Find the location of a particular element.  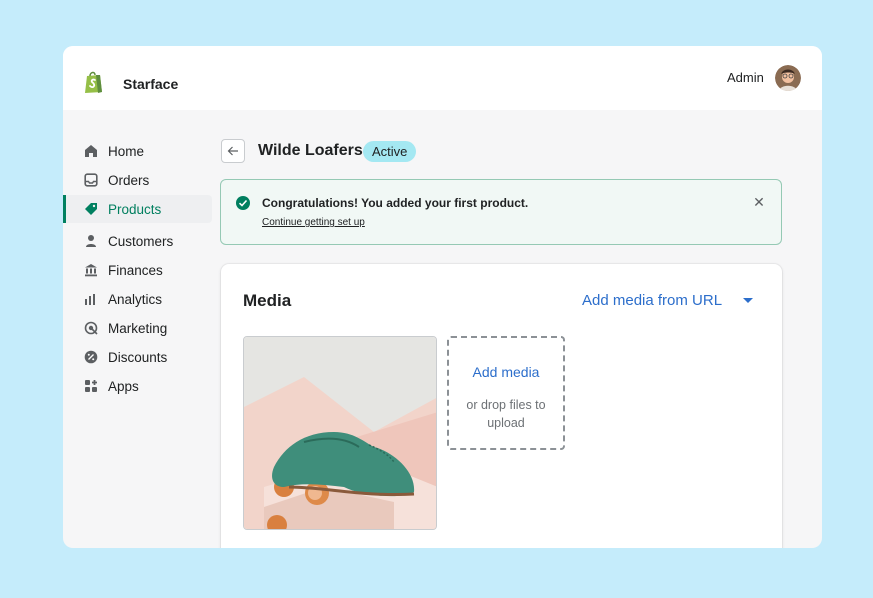

add-media-button: Add media is located at coordinates (506, 372).